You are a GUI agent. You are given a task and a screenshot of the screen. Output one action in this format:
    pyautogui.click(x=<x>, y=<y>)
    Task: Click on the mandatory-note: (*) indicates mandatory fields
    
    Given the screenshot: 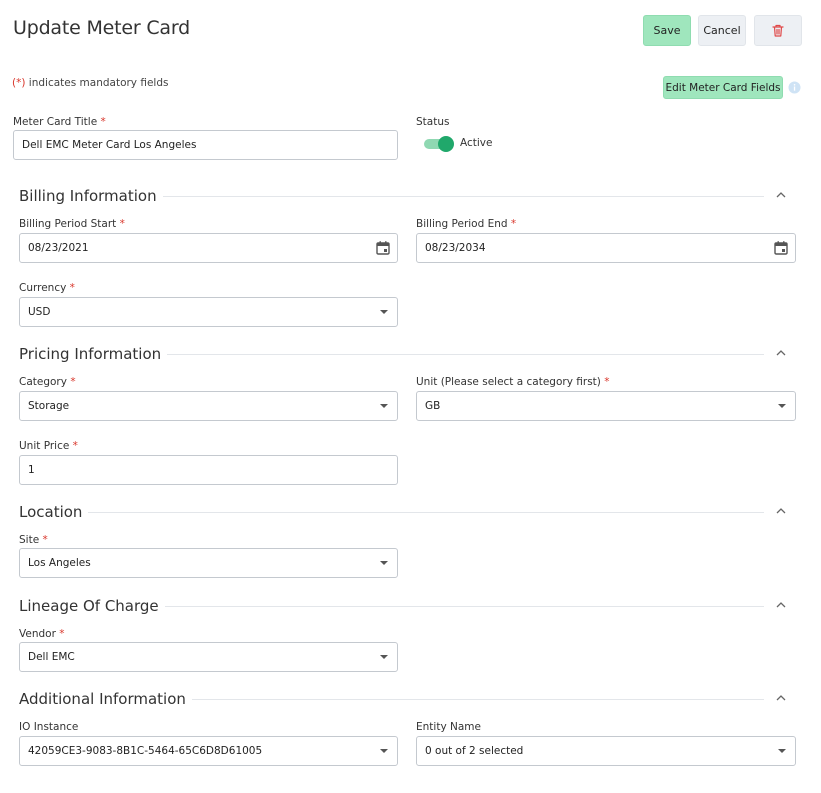 What is the action you would take?
    pyautogui.click(x=90, y=83)
    